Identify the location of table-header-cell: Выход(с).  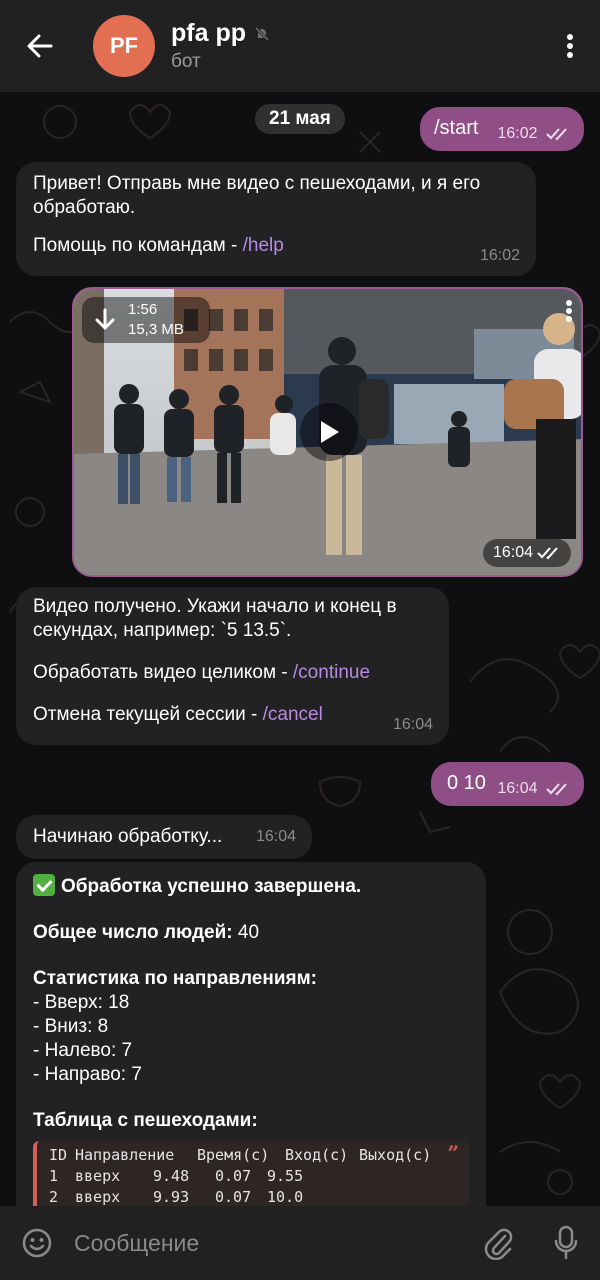
(395, 1155).